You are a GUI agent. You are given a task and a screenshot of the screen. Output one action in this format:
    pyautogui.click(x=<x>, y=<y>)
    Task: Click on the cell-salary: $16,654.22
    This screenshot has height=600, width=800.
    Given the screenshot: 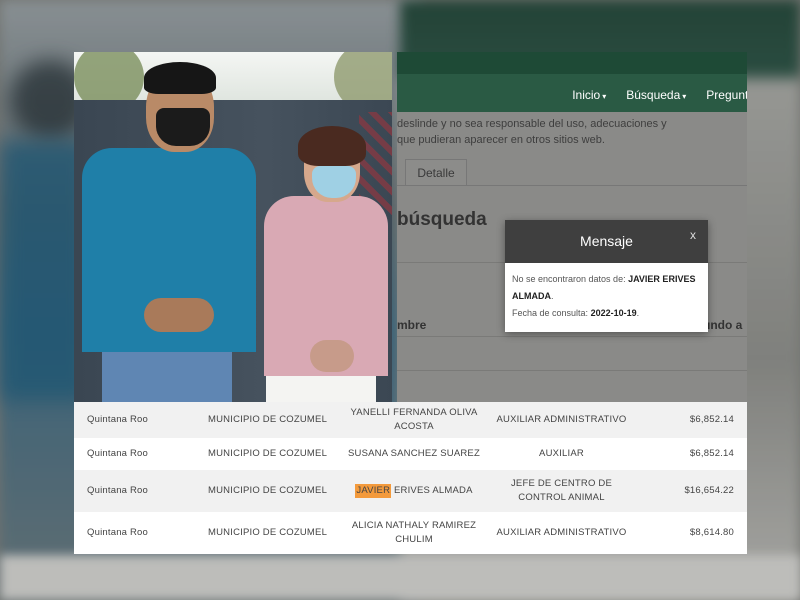 What is the action you would take?
    pyautogui.click(x=709, y=490)
    